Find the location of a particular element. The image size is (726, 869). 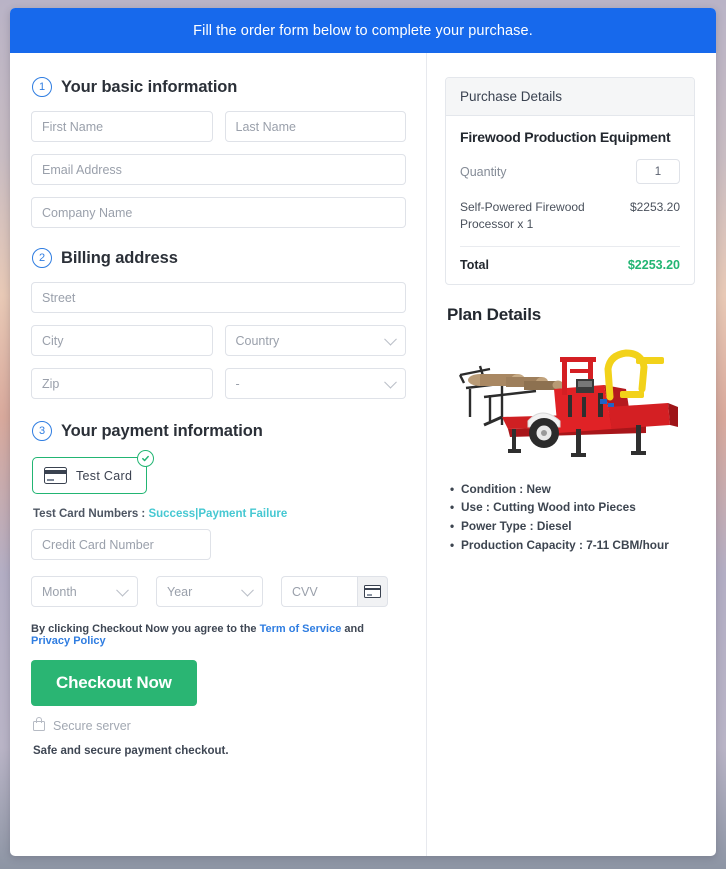

test-card-option: Test Card is located at coordinates (93, 472).